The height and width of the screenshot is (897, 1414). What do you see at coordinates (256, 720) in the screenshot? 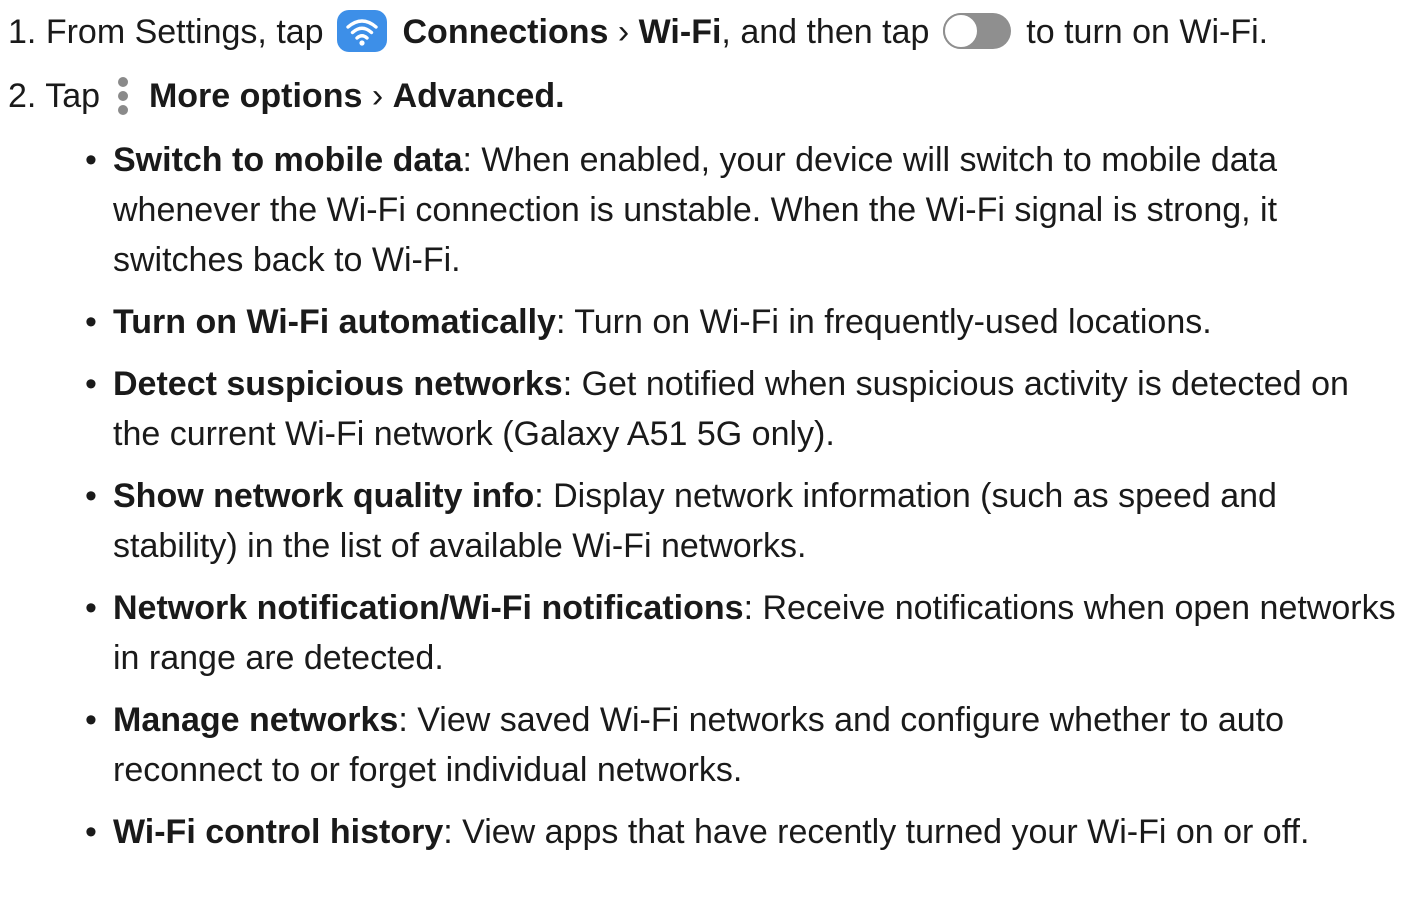
I see `option-term: Manage networks` at bounding box center [256, 720].